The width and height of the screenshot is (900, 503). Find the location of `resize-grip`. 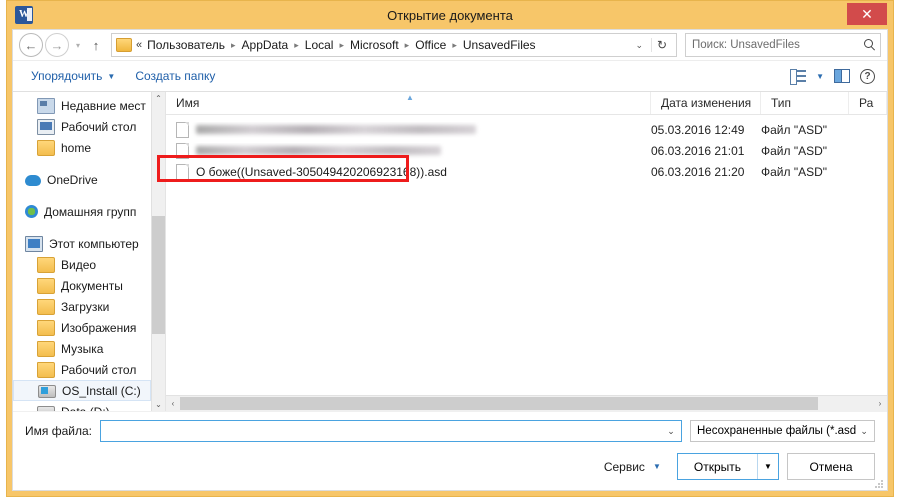

resize-grip is located at coordinates (879, 484).